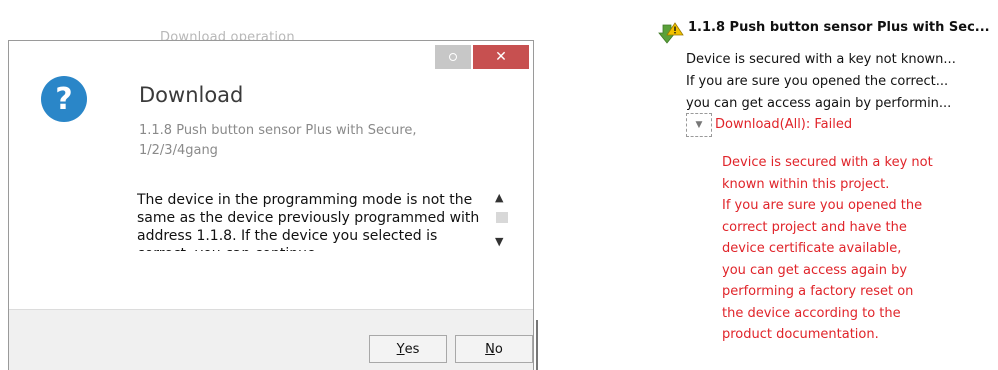 The image size is (998, 370). I want to click on error-line: performing a factory reset on, so click(818, 291).